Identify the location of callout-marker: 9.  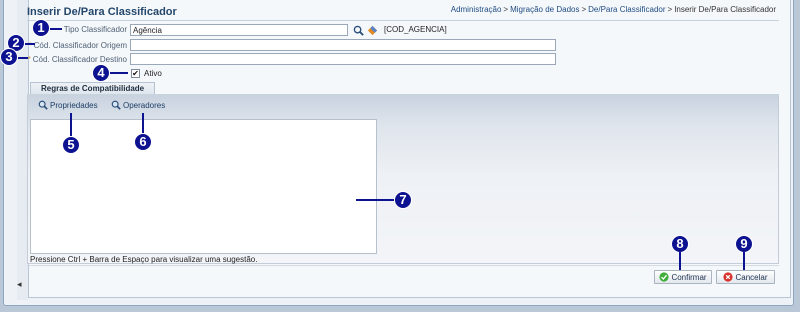
(744, 244).